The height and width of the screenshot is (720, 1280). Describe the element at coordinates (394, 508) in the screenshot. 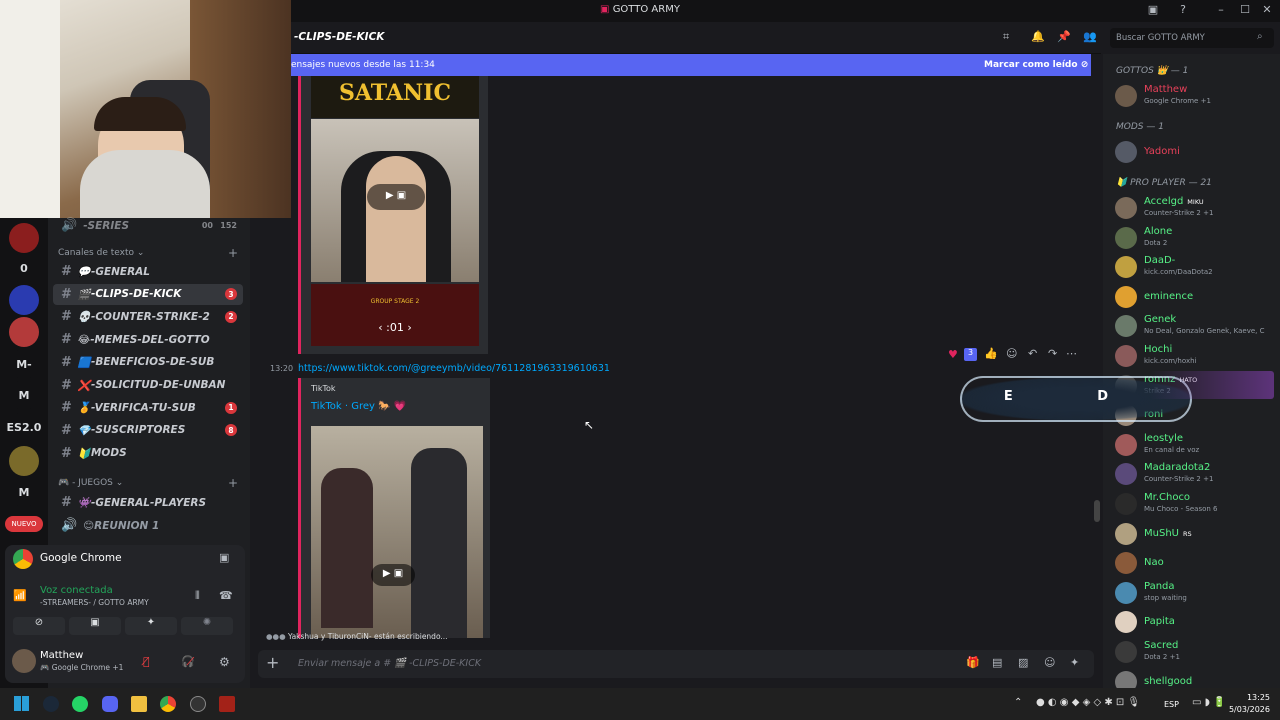

I see `tiktok-embed: TikTok TikTok · Grey 🐎 💗 ▶ ▣` at that location.